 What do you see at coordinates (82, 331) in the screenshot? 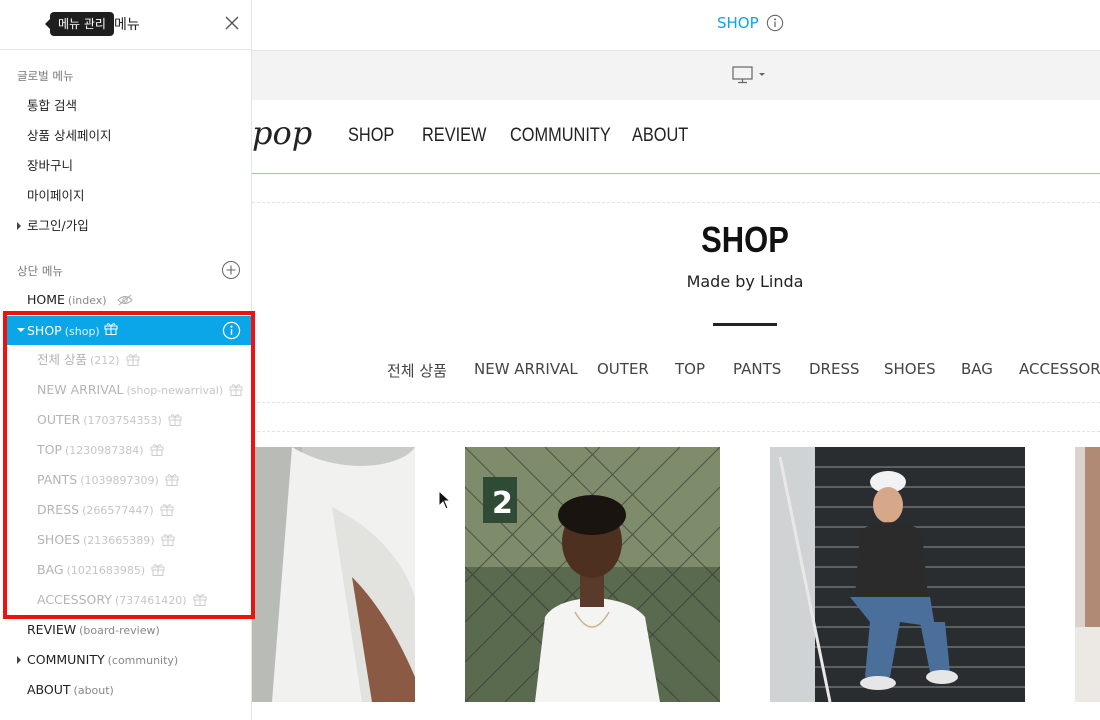
I see `menu-item-slug: (shop)` at bounding box center [82, 331].